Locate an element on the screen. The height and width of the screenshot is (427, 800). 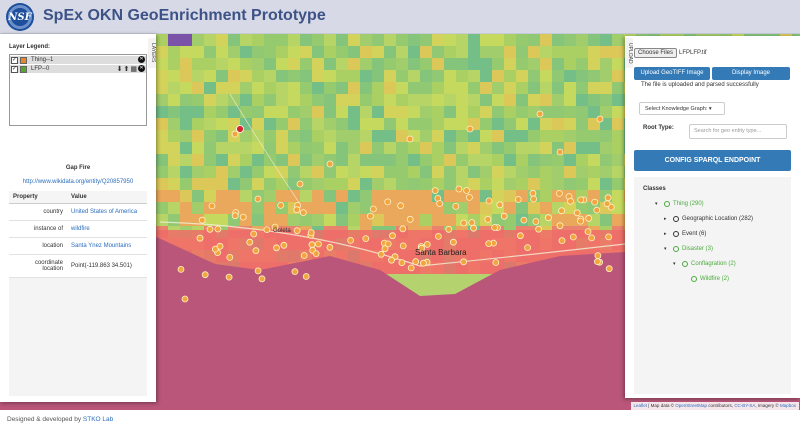
upload-geotiff-button: Upload GeoTIFF Image is located at coordinates (672, 73).